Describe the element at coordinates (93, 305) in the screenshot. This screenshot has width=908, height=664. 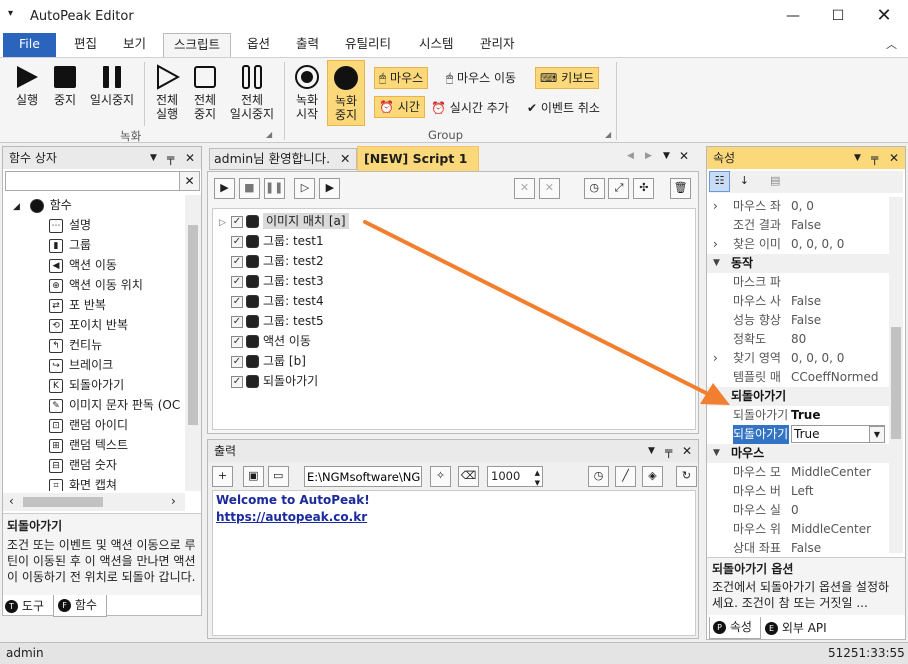
I see `function-item: ⇄ 포 반복` at that location.